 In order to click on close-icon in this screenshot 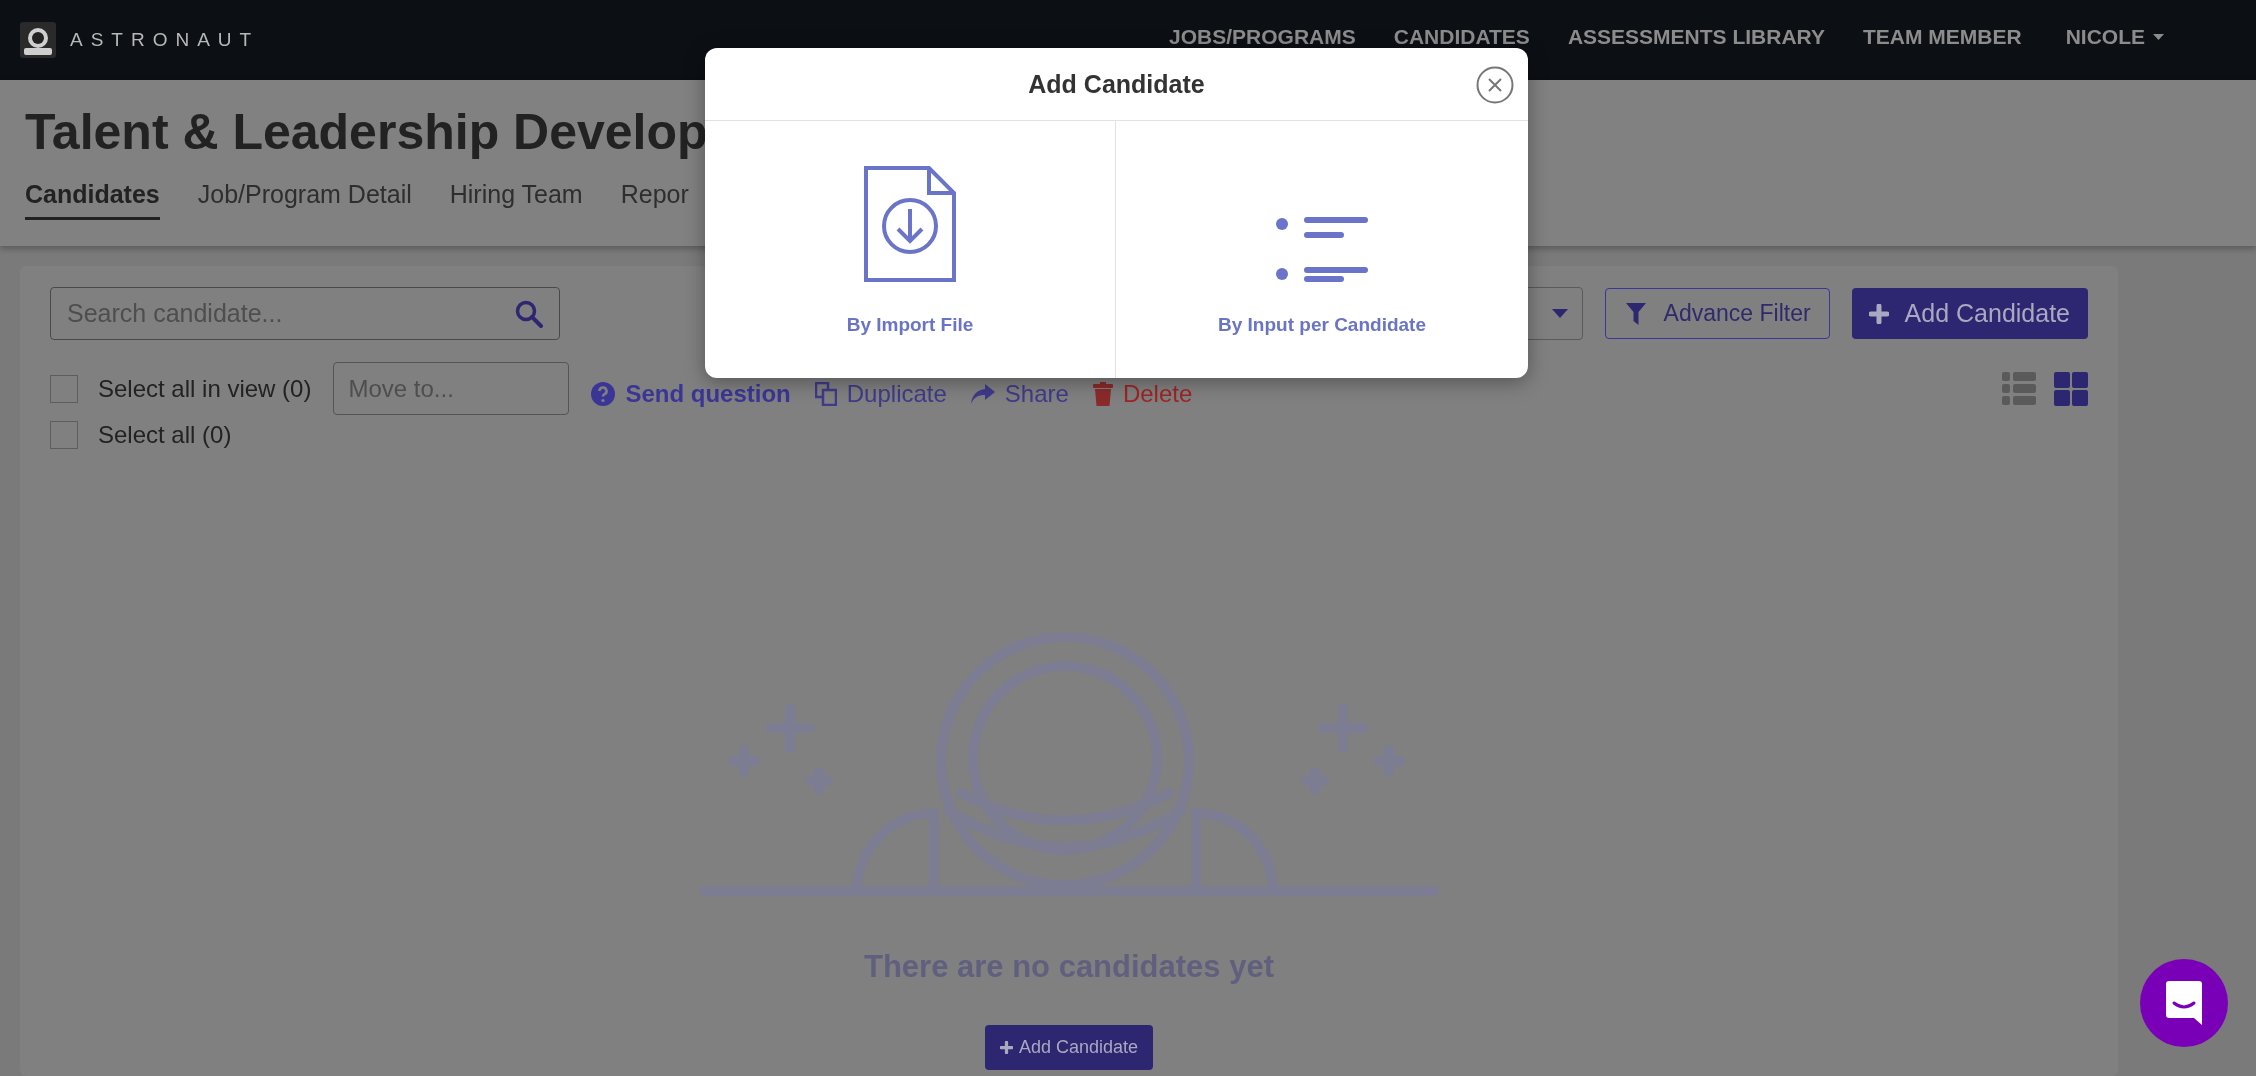, I will do `click(1495, 85)`.